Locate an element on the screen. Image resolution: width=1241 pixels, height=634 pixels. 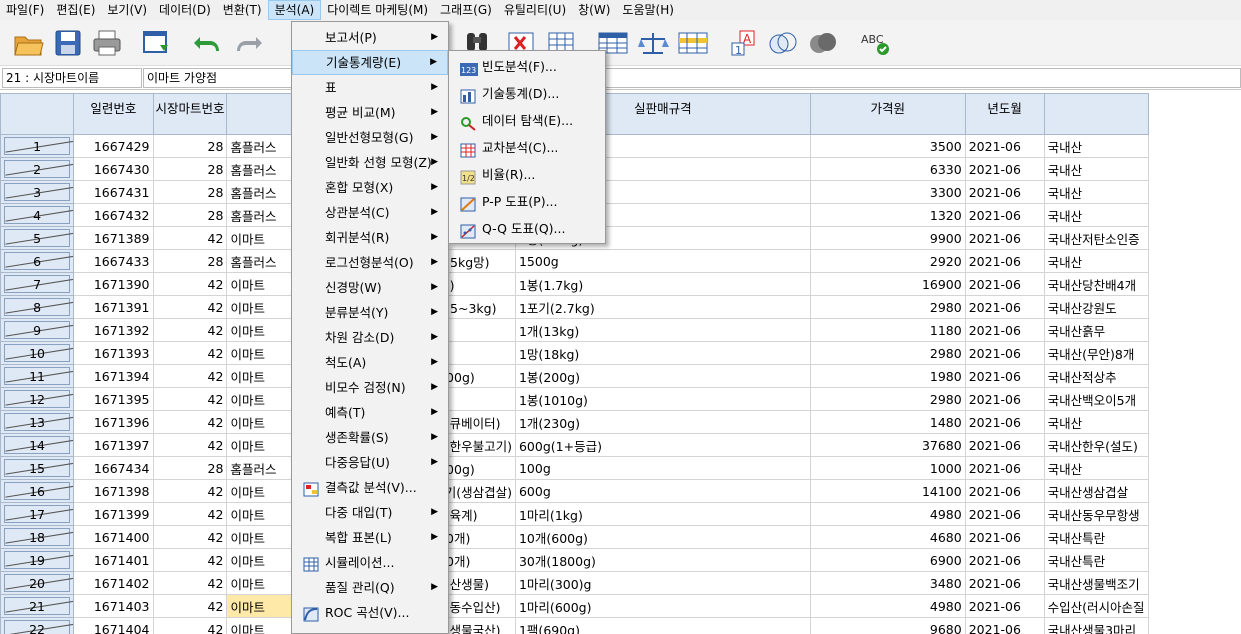
cell: 국내산동우무항생 is located at coordinates (1096, 514).